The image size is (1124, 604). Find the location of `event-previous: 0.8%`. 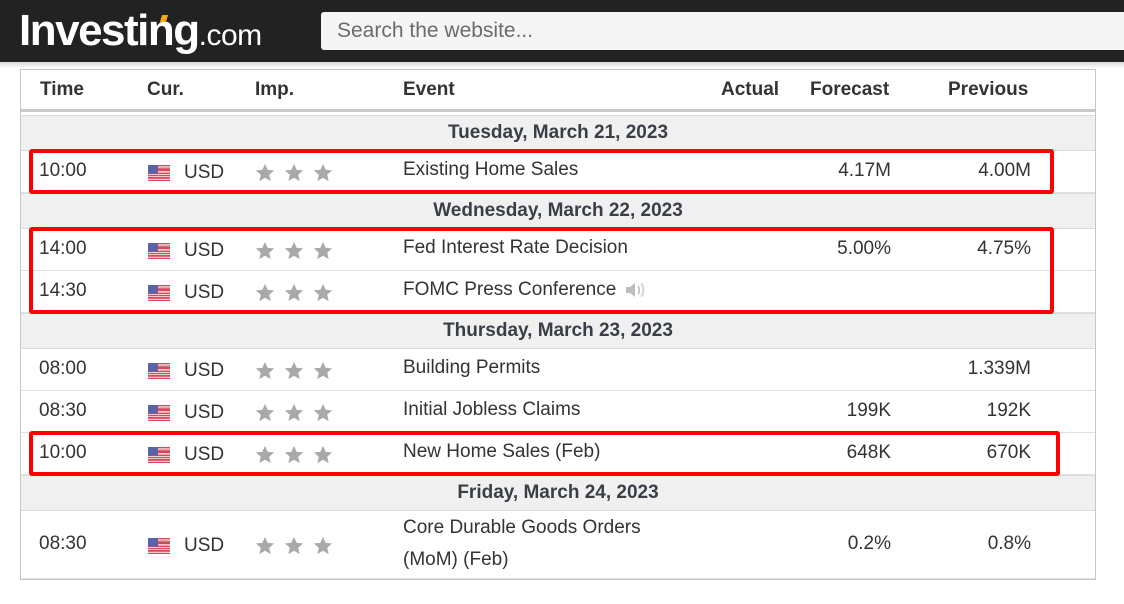

event-previous: 0.8% is located at coordinates (1009, 543).